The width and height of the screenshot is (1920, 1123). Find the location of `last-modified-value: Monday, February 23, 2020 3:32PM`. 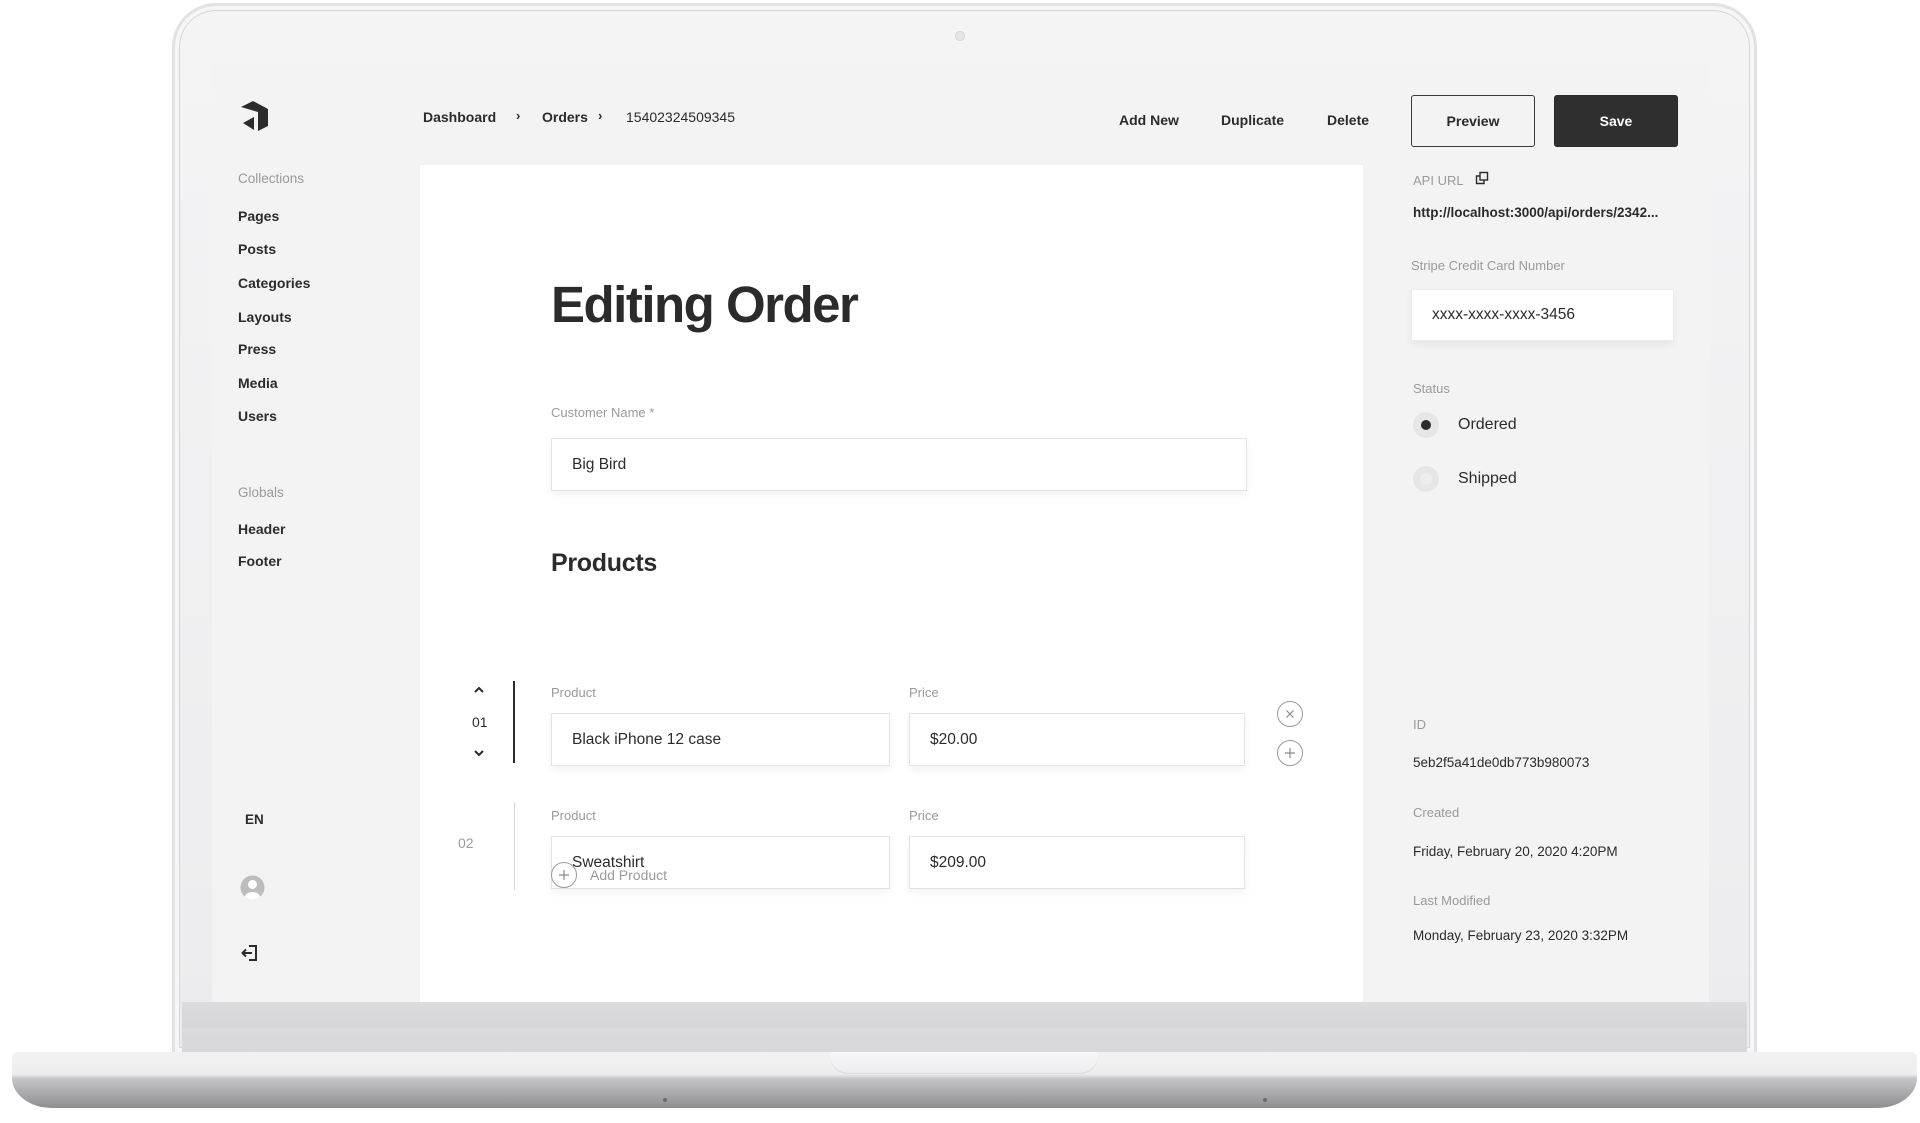

last-modified-value: Monday, February 23, 2020 3:32PM is located at coordinates (1521, 935).